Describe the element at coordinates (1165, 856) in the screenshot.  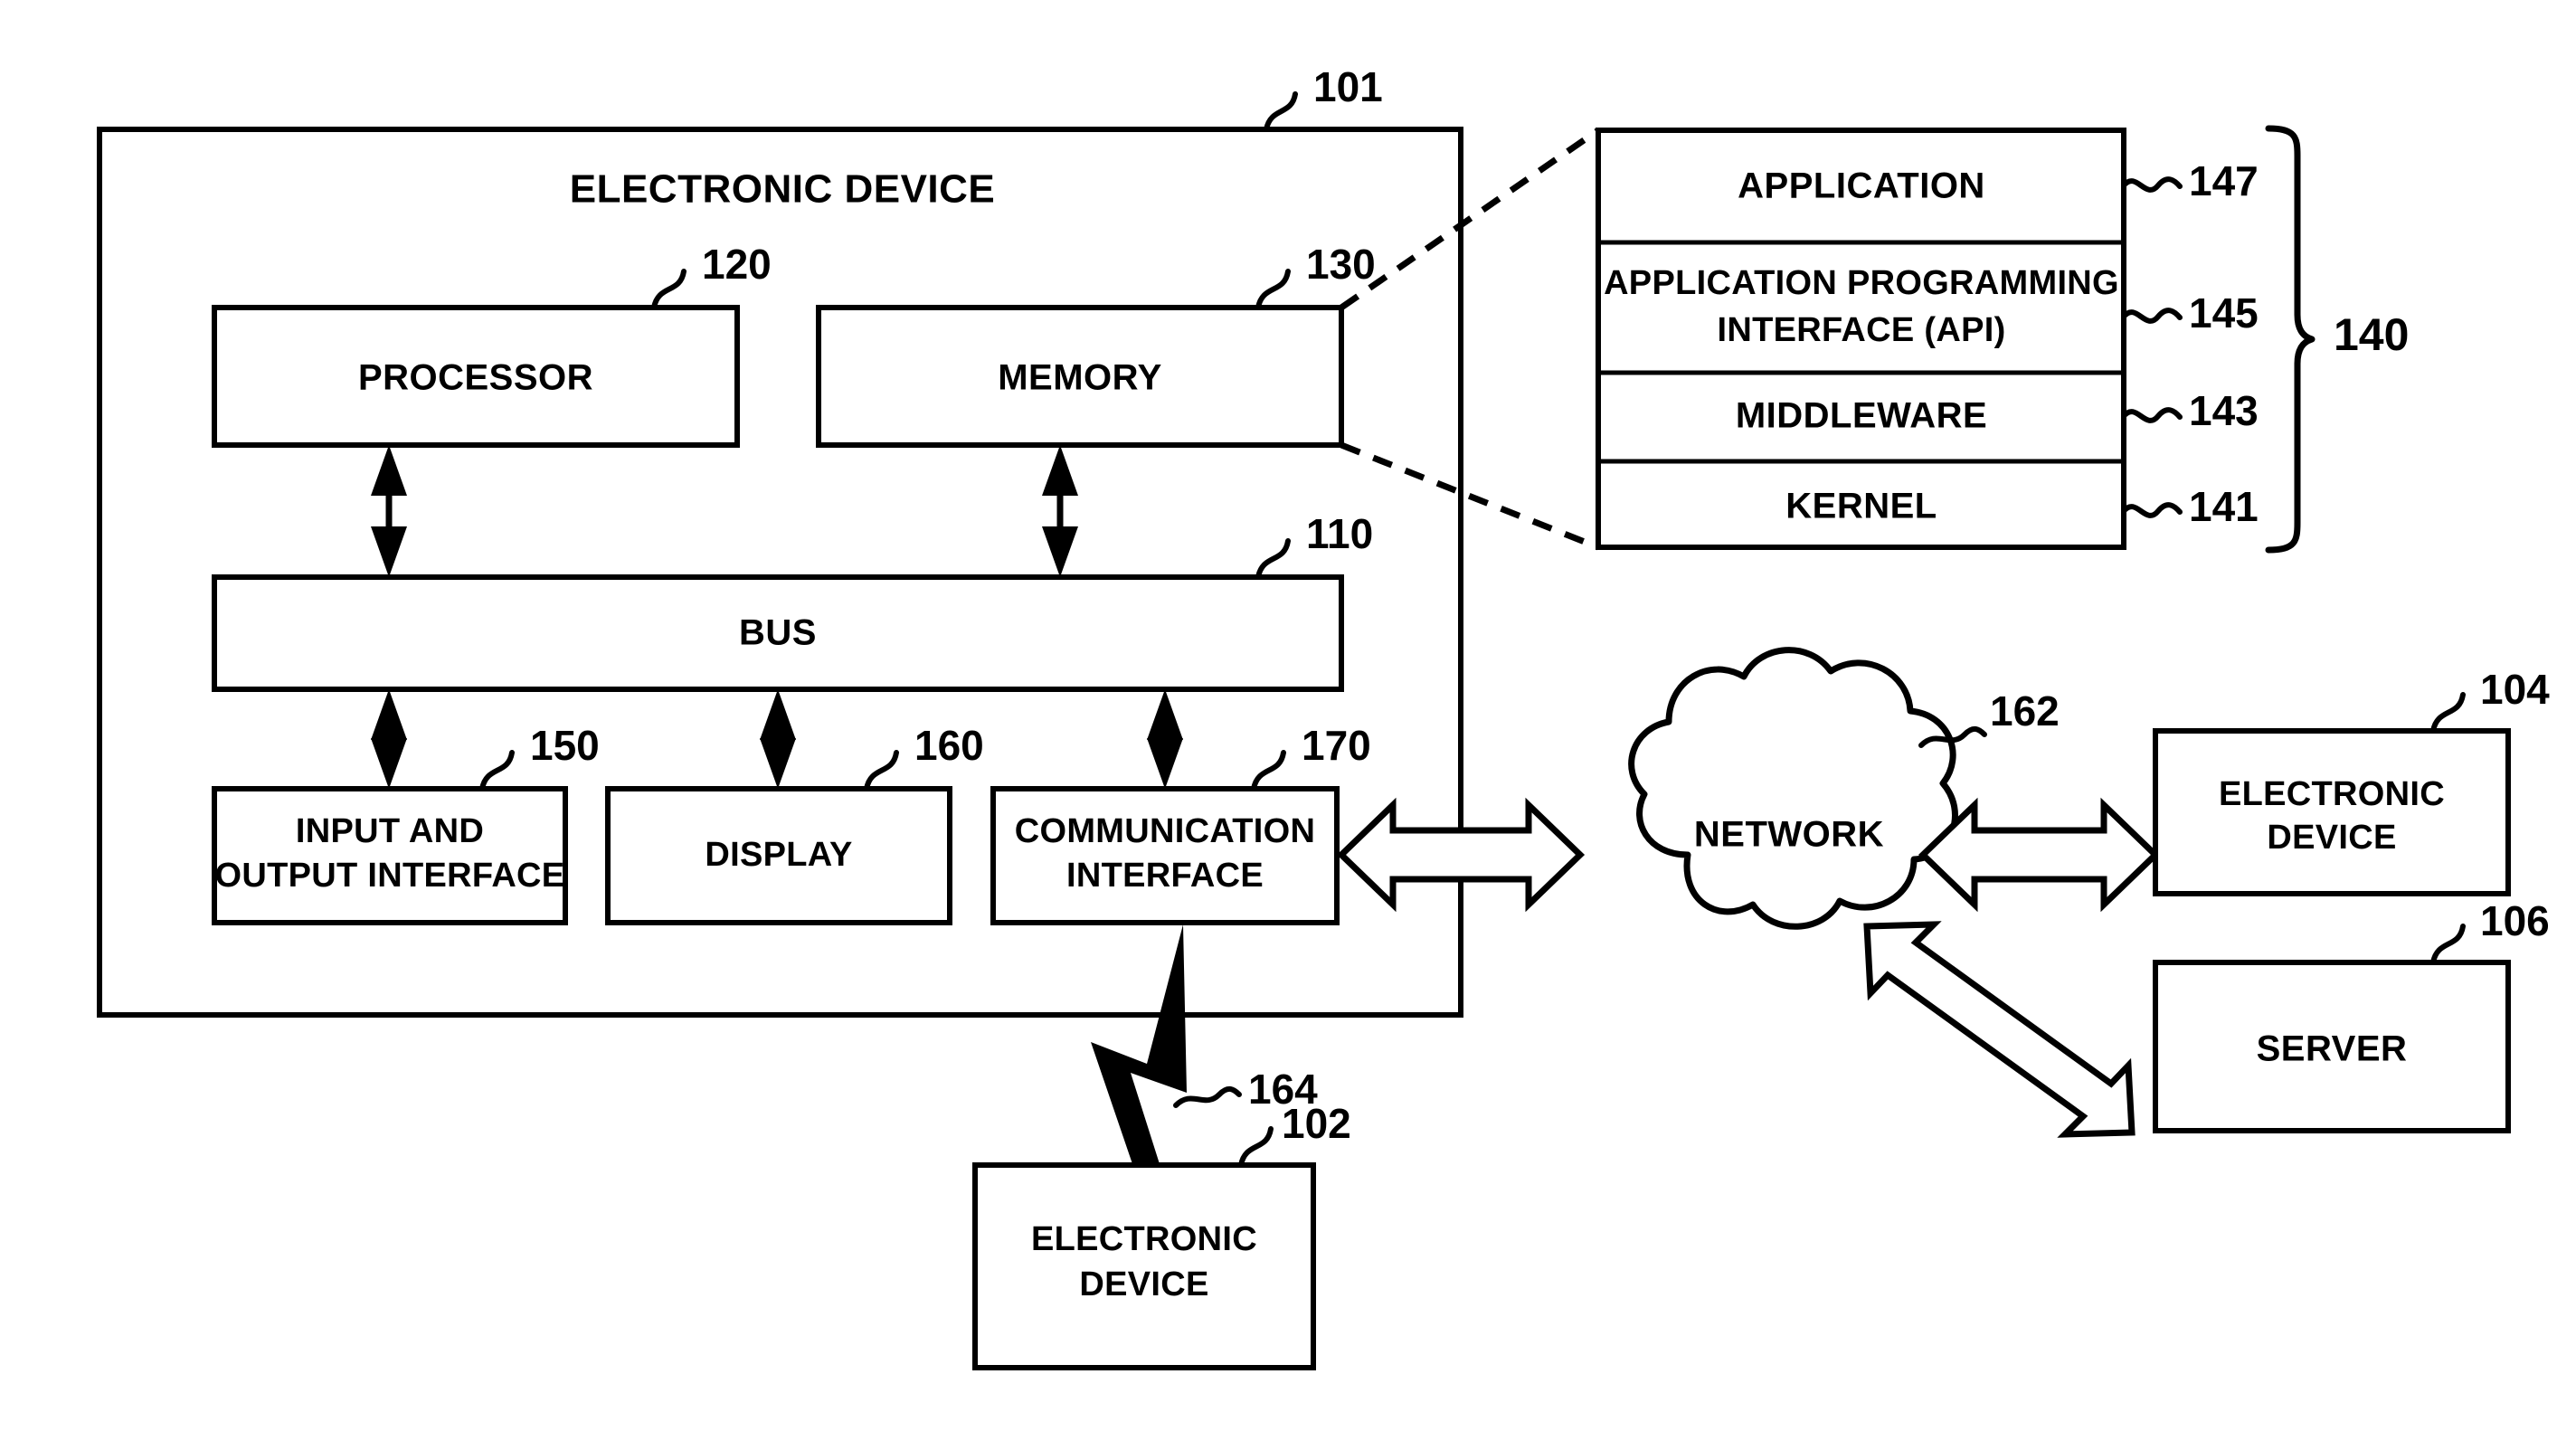
I see `communication-interface-box` at that location.